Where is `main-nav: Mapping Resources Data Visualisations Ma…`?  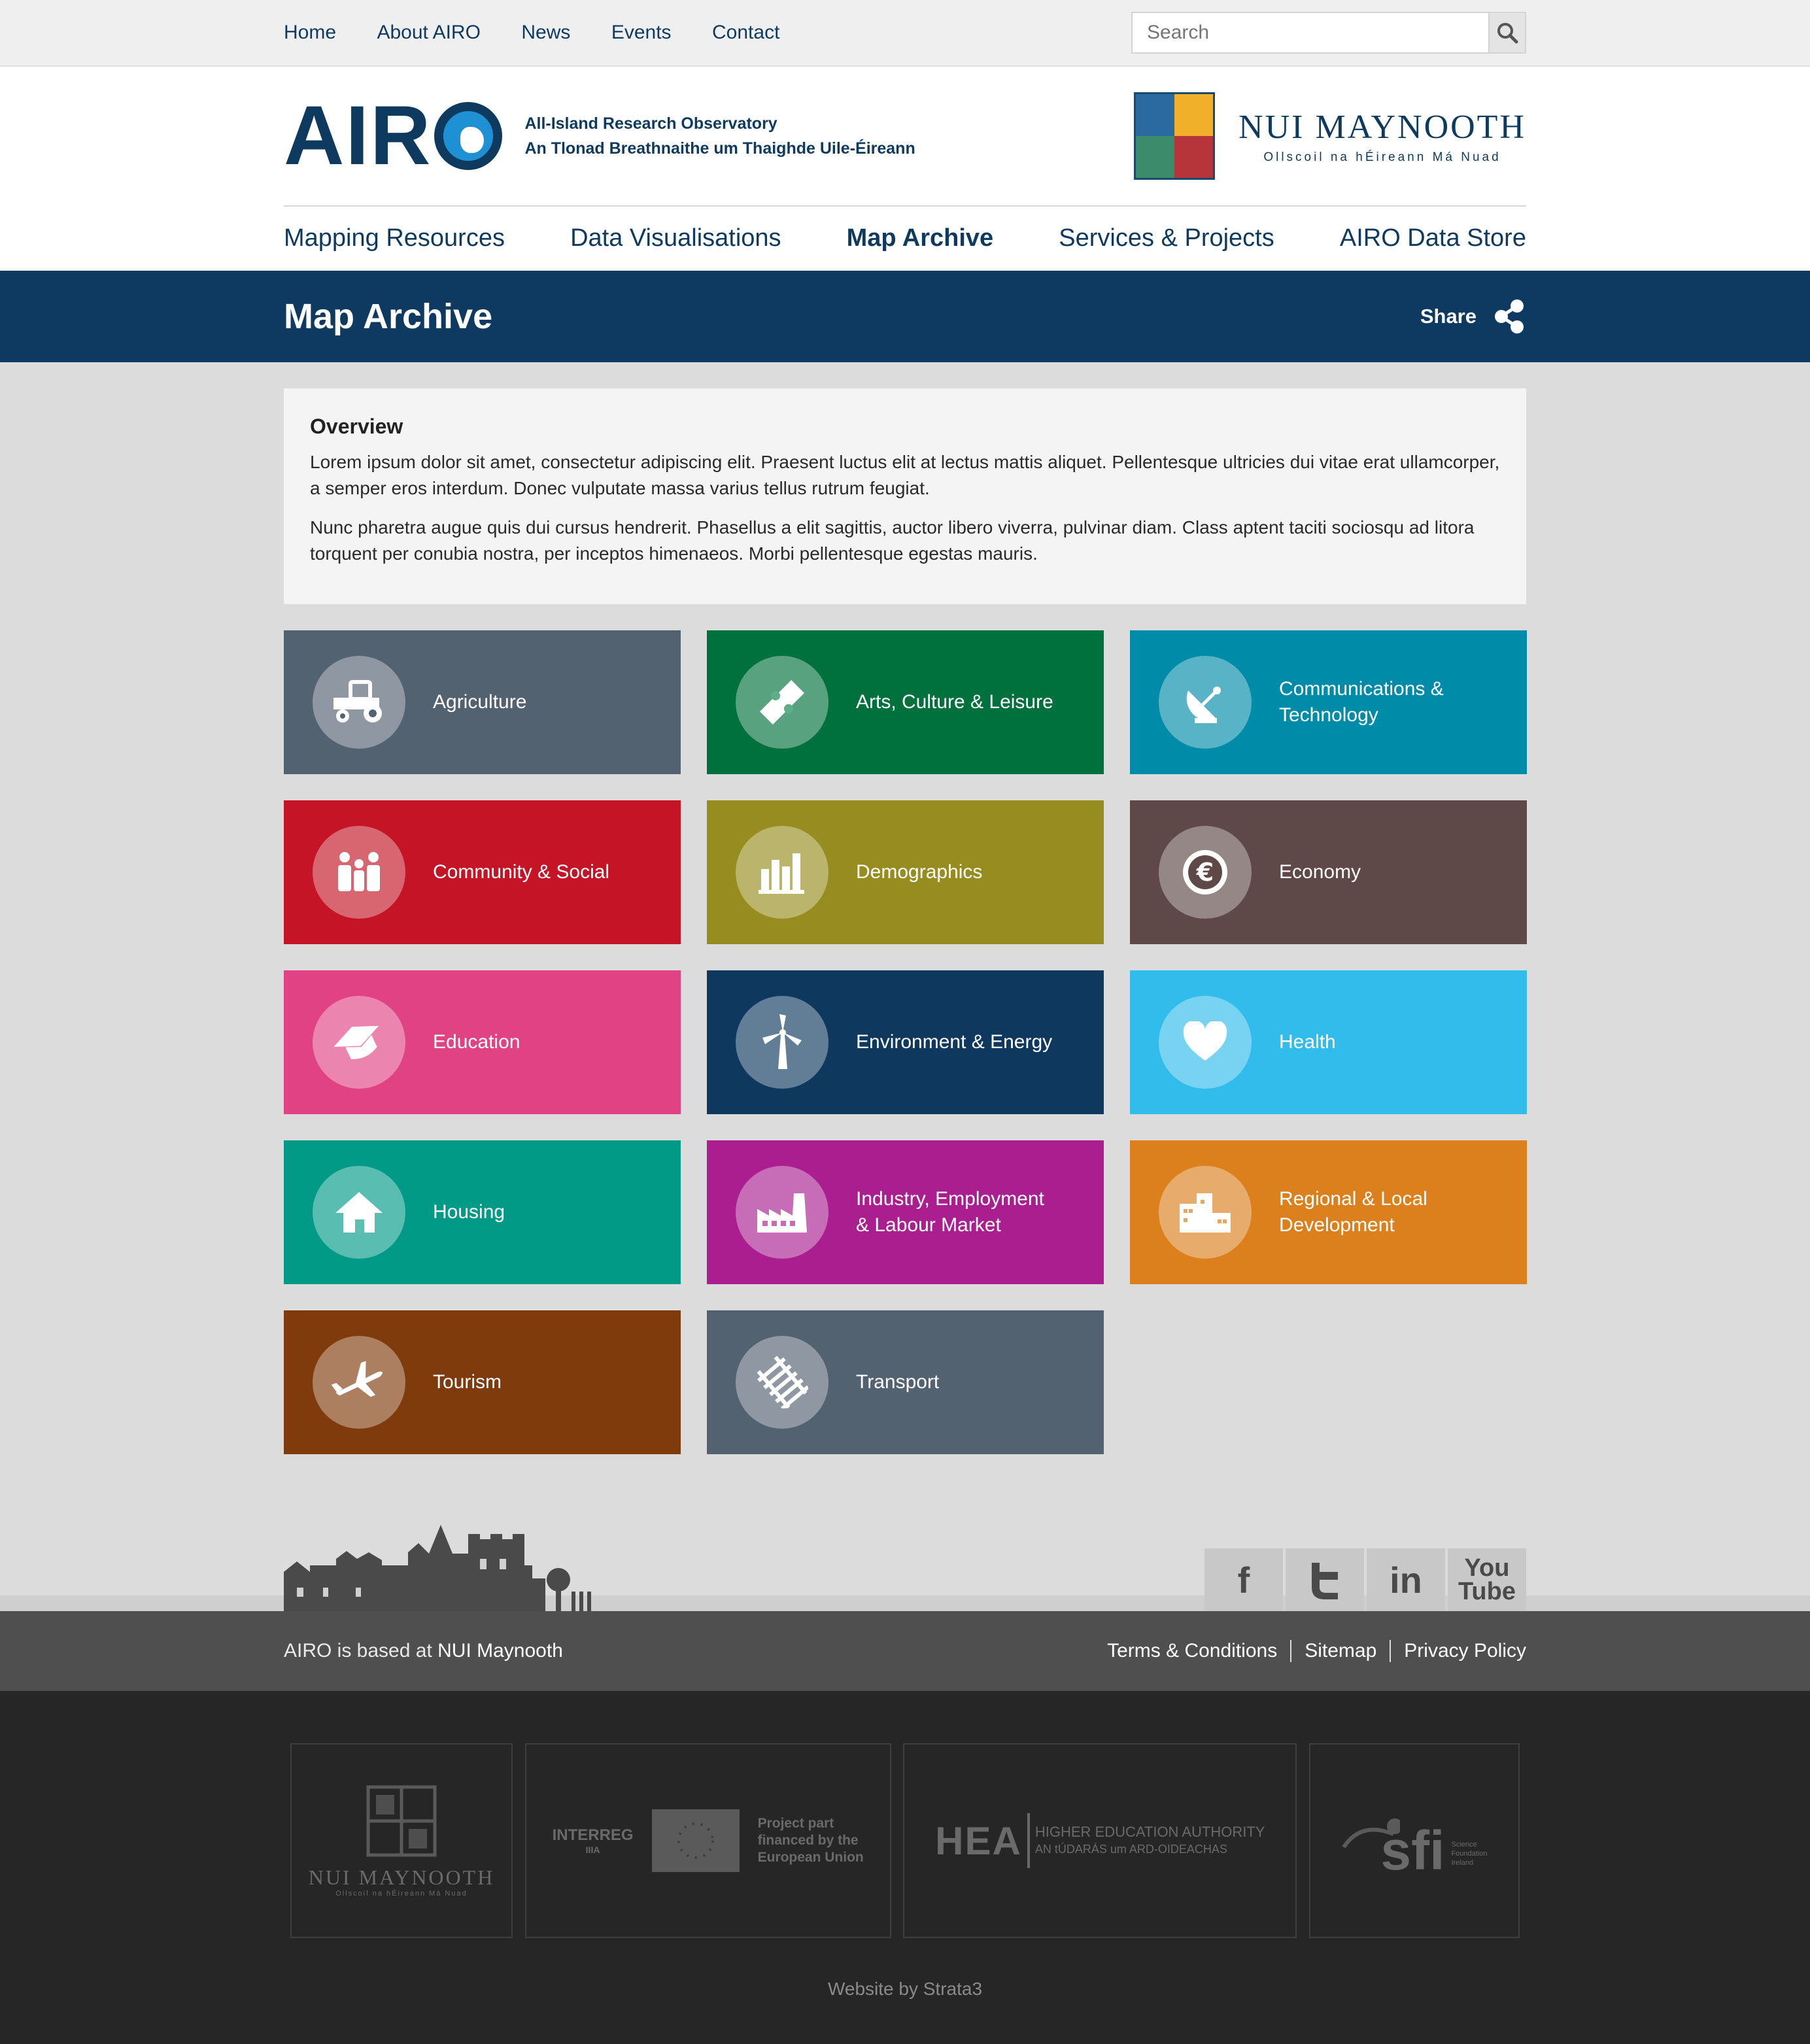 main-nav: Mapping Resources Data Visualisations Ma… is located at coordinates (905, 238).